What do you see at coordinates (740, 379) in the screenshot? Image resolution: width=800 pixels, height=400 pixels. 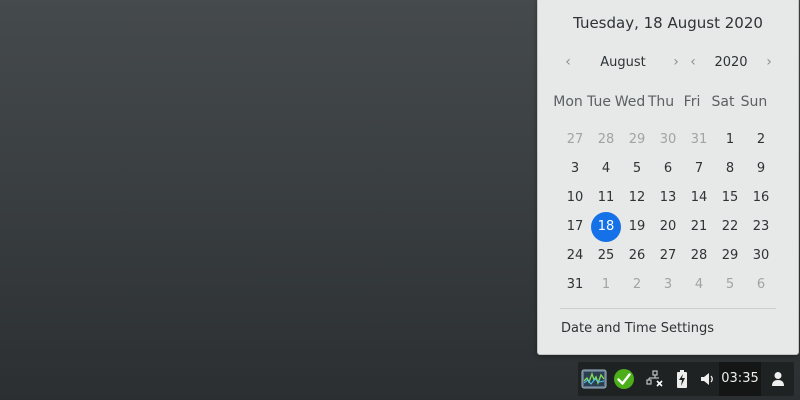 I see `panel-clock: 03:35` at bounding box center [740, 379].